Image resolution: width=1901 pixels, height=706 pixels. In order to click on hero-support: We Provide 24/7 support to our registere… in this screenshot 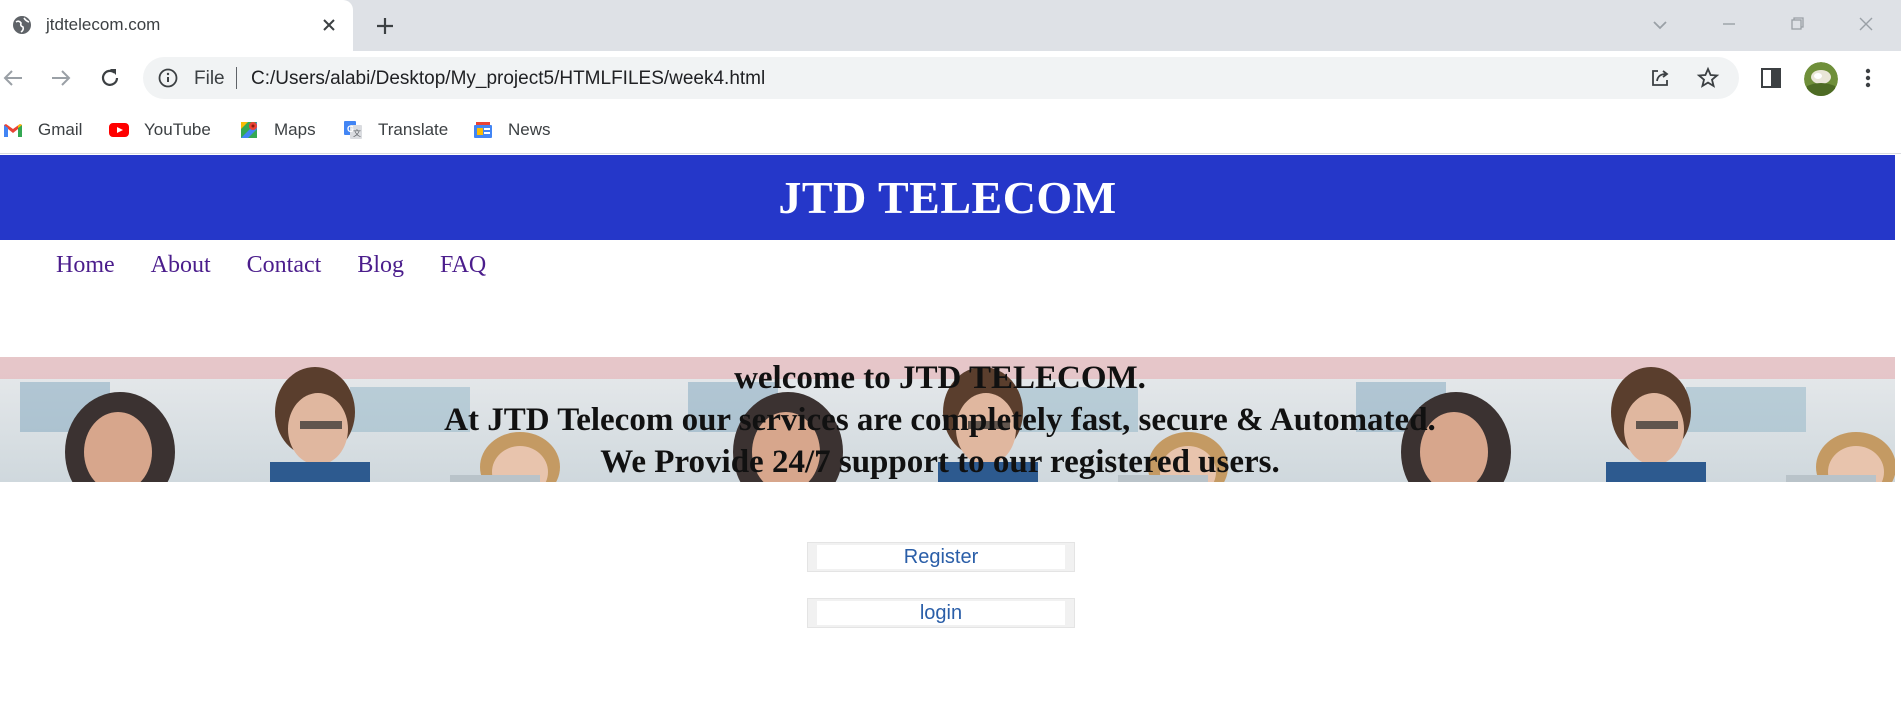, I will do `click(940, 462)`.